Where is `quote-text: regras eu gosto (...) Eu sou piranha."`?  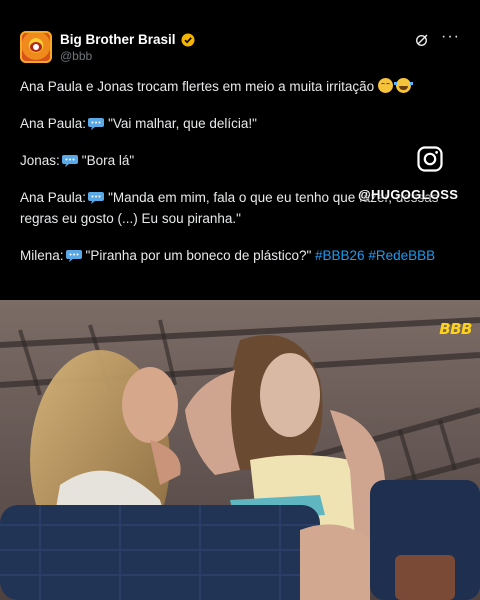 quote-text: regras eu gosto (...) Eu sou piranha." is located at coordinates (130, 218).